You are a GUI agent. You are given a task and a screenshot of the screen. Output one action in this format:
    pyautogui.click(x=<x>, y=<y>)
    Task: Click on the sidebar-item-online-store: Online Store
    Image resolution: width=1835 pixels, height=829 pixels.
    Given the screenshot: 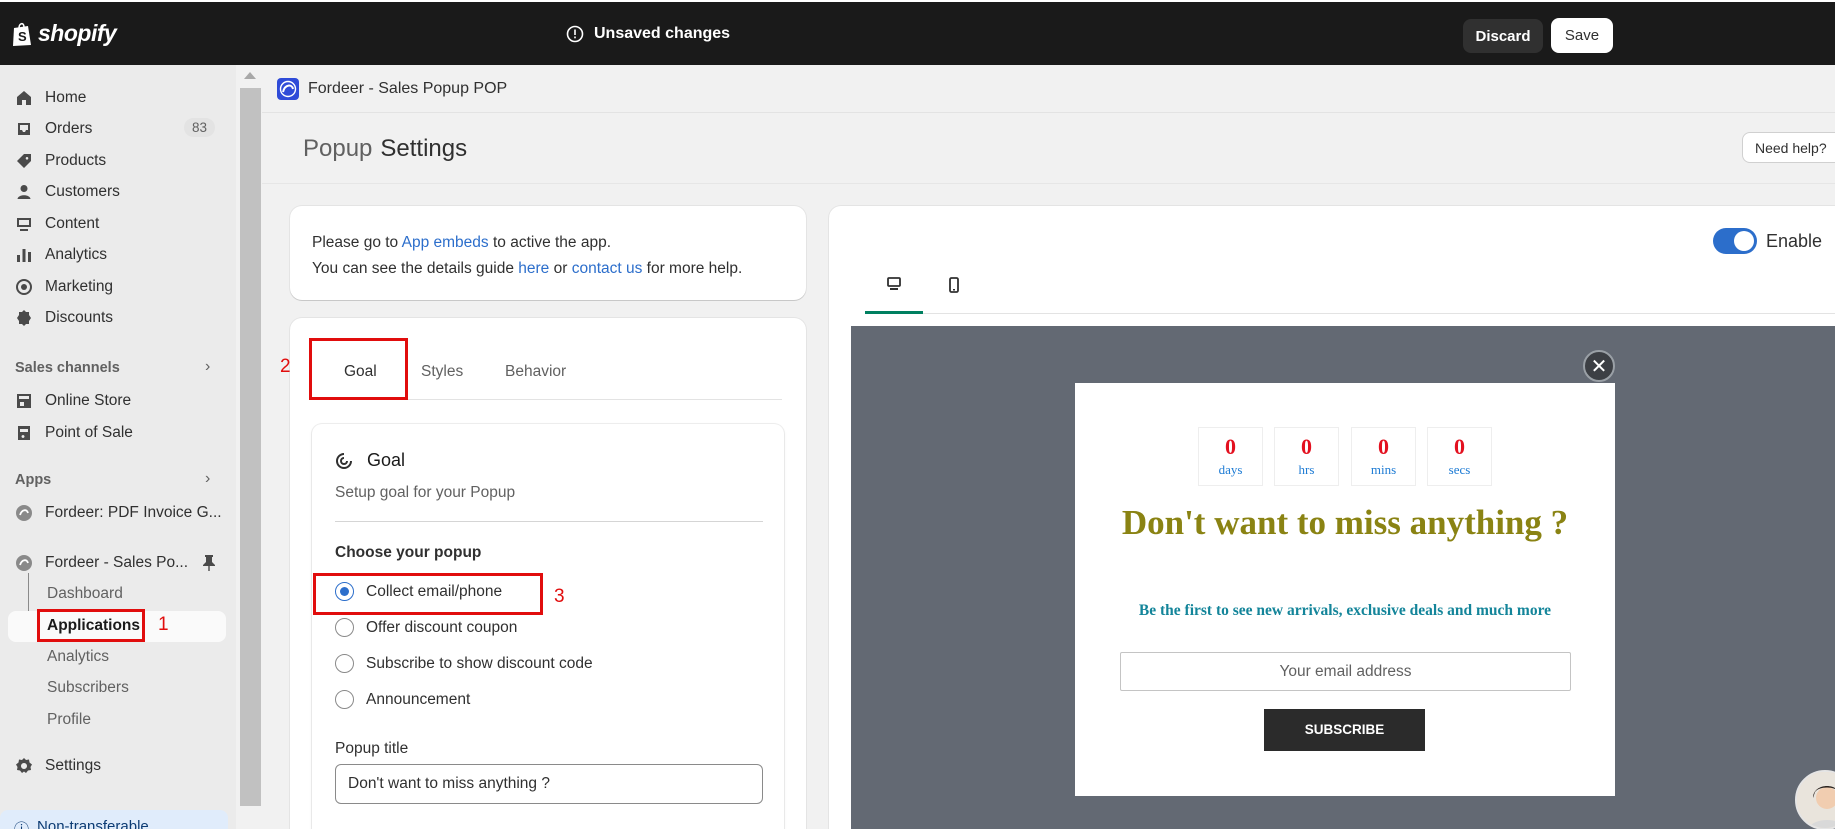 What is the action you would take?
    pyautogui.click(x=73, y=401)
    